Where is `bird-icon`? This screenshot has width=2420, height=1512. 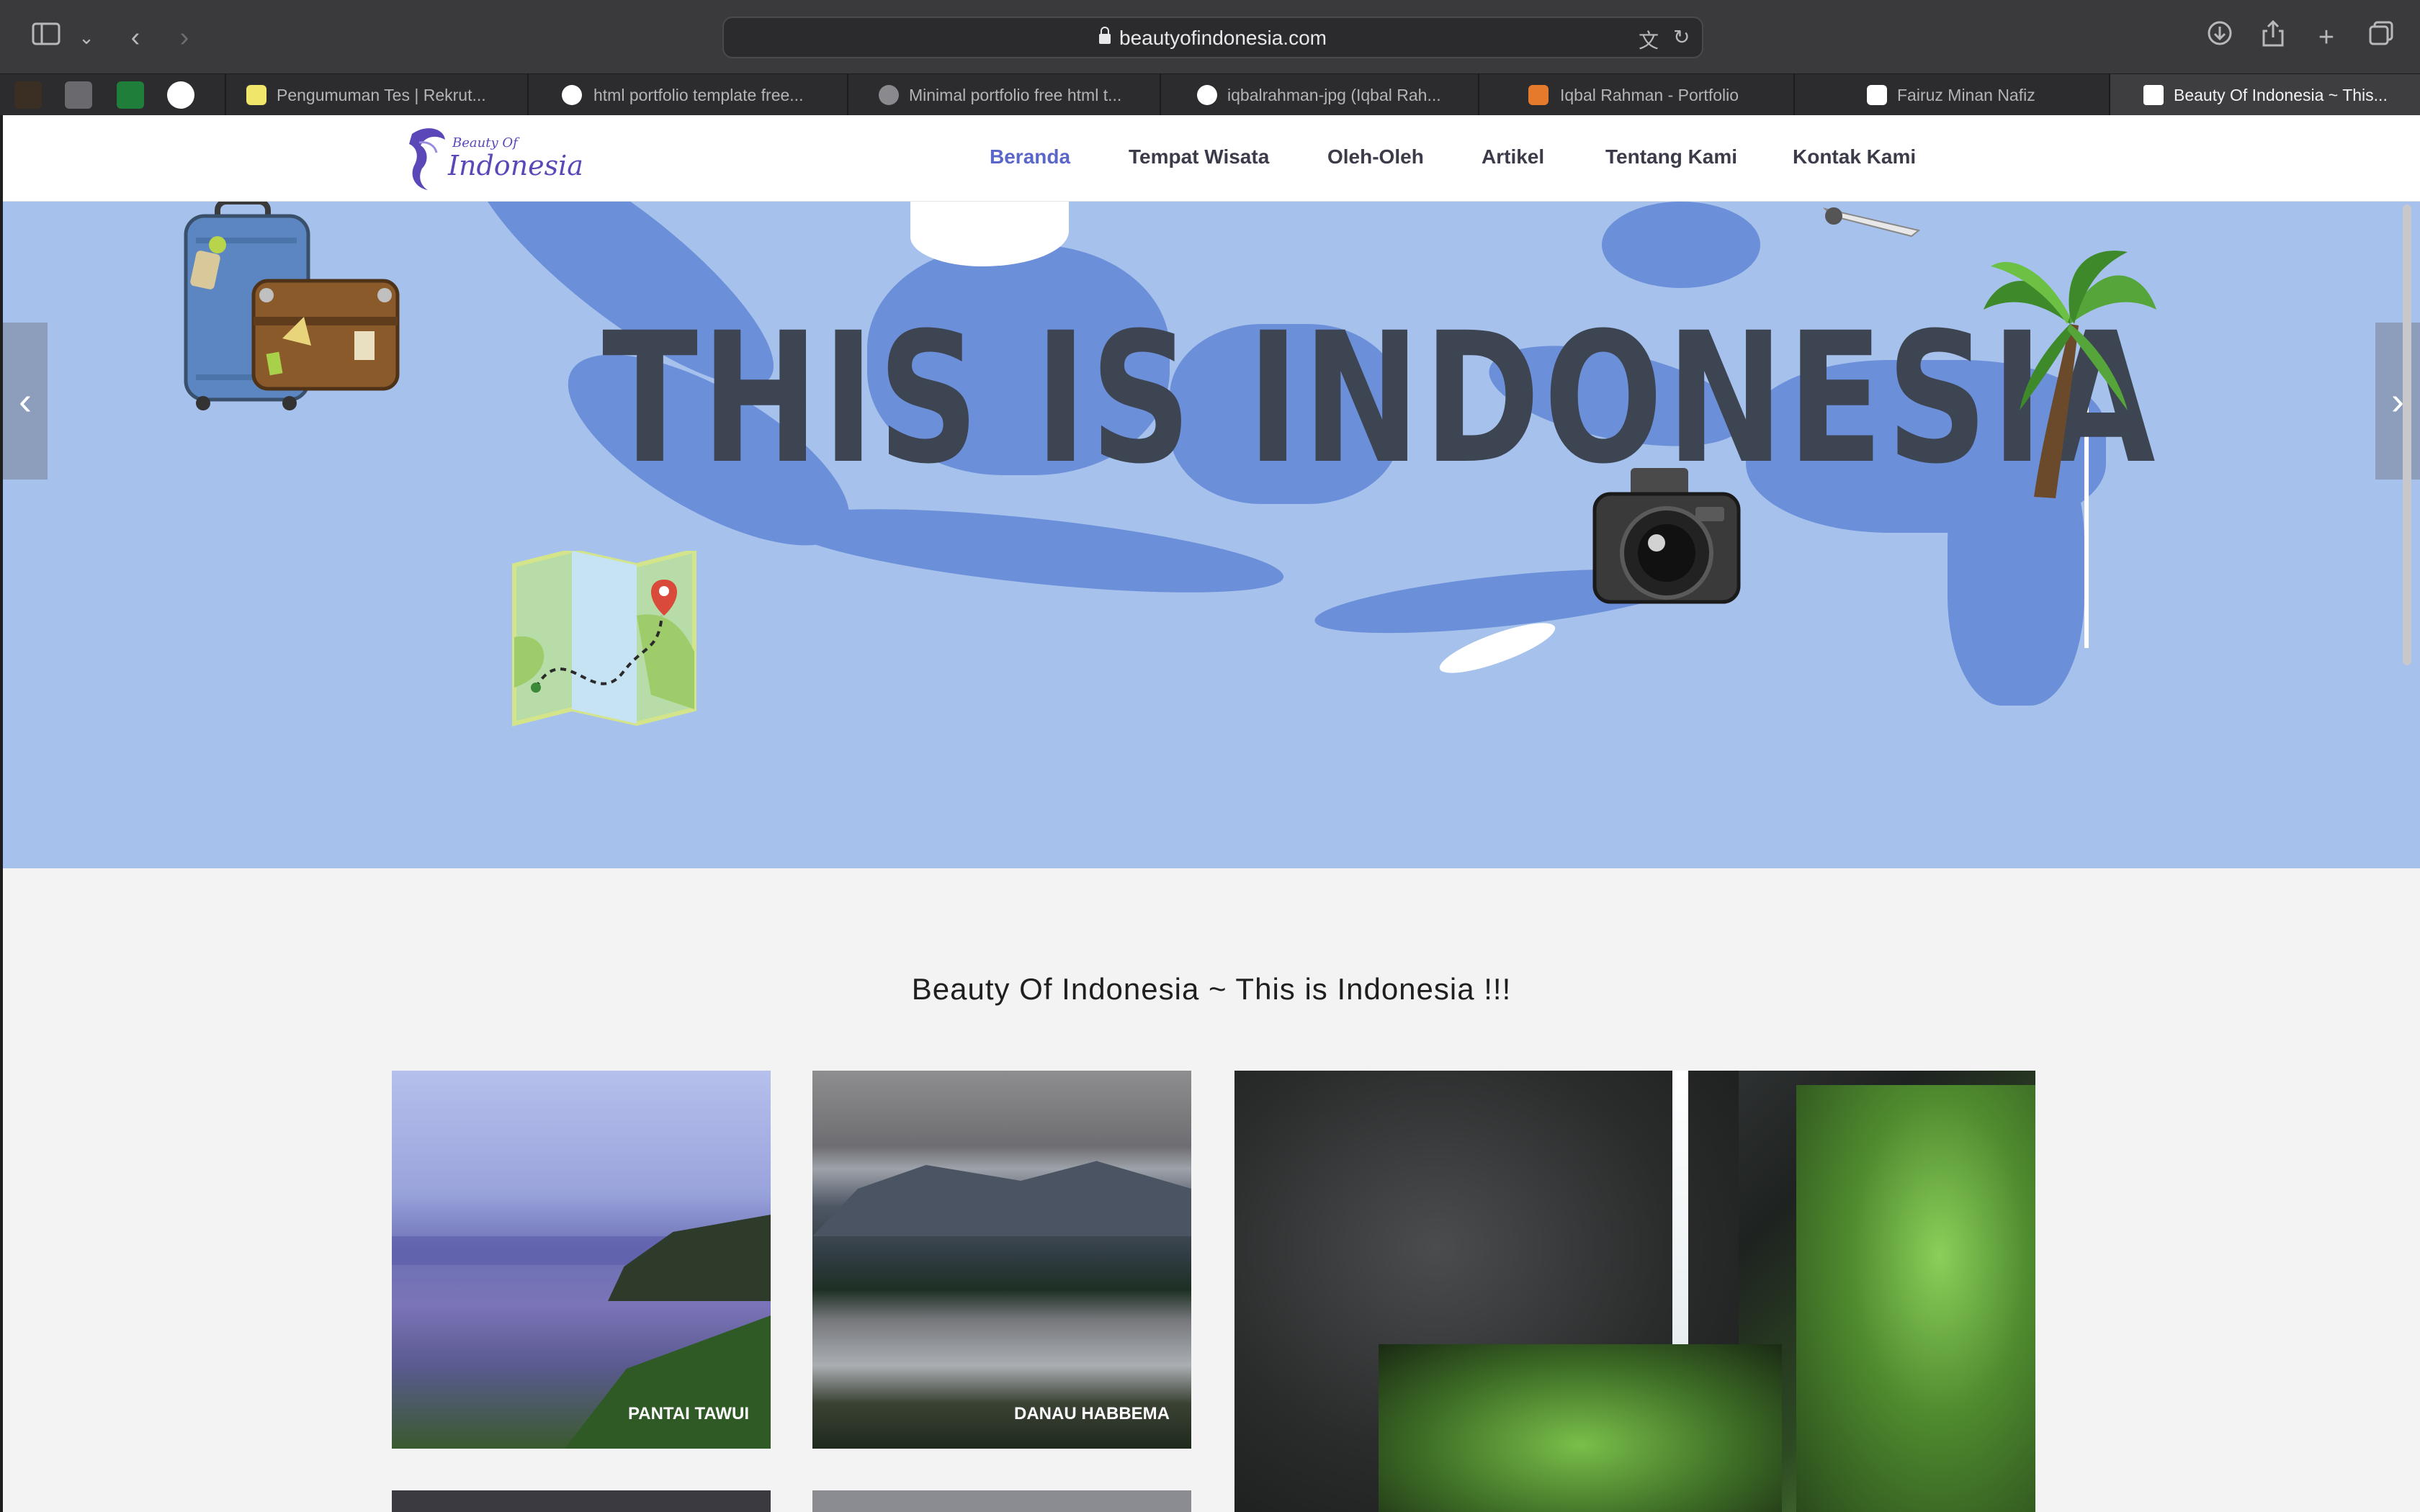 bird-icon is located at coordinates (427, 159).